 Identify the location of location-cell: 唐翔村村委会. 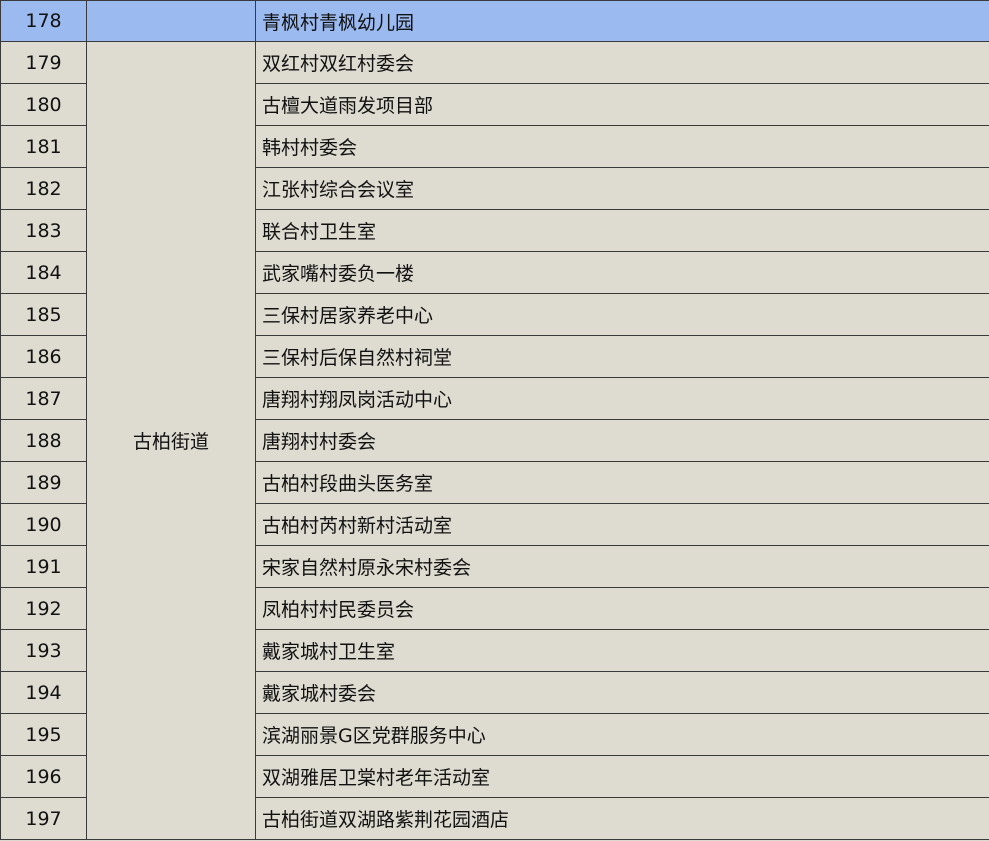
(622, 440).